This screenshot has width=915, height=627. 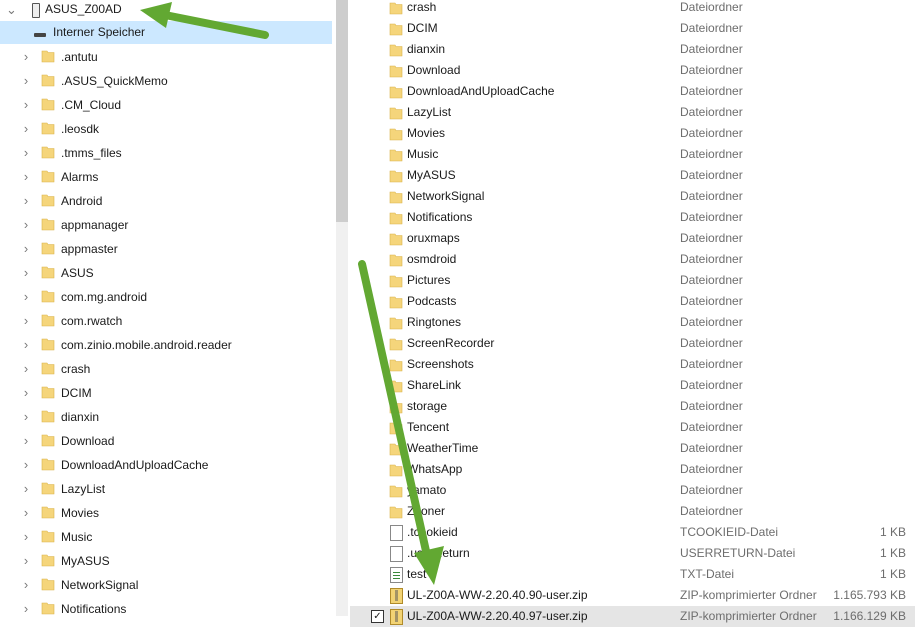 What do you see at coordinates (166, 441) in the screenshot?
I see `tree-item: › Download` at bounding box center [166, 441].